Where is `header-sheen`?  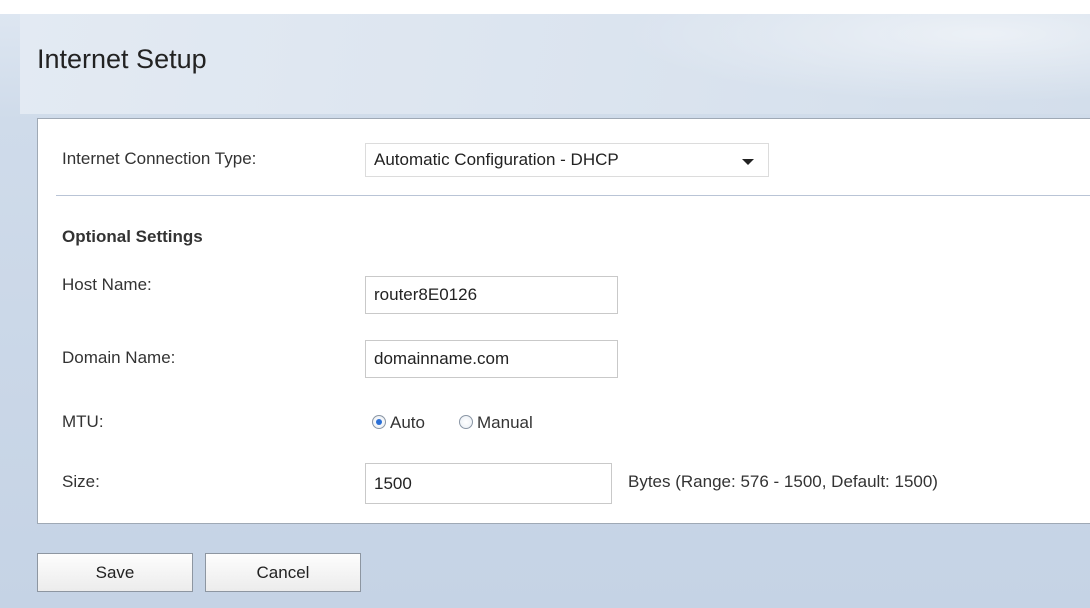
header-sheen is located at coordinates (825, 64).